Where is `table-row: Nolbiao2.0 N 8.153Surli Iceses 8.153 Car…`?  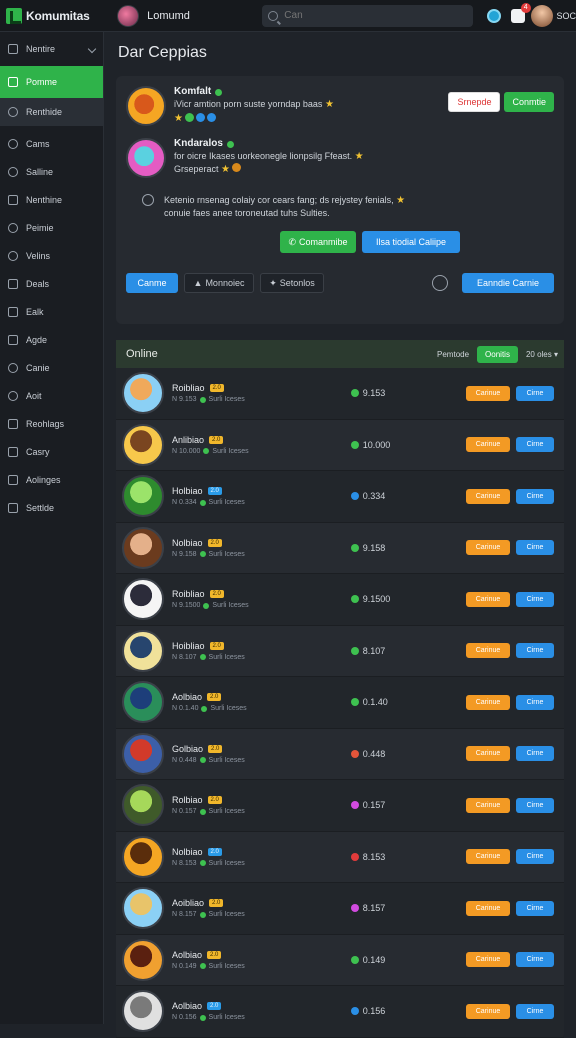 table-row: Nolbiao2.0 N 8.153Surli Iceses 8.153 Car… is located at coordinates (340, 858).